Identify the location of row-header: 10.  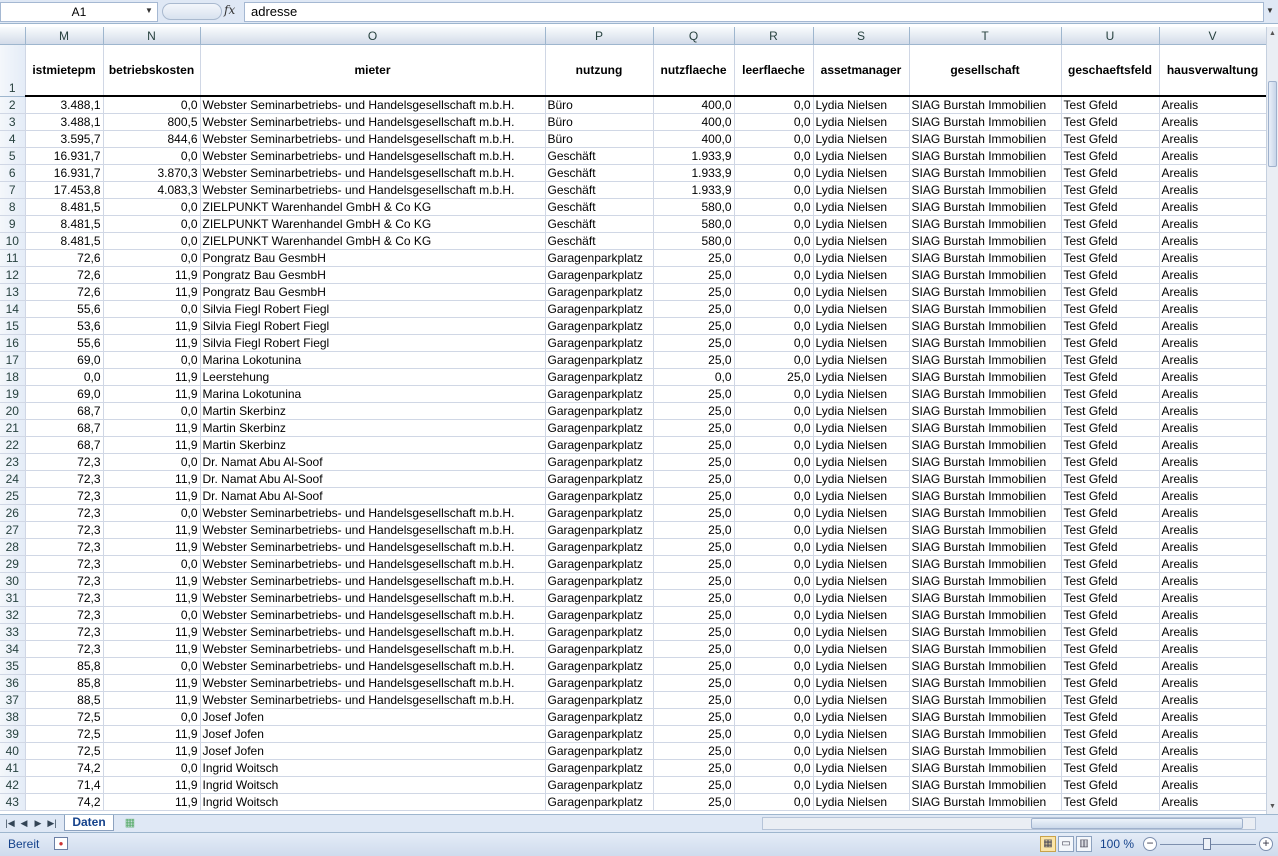
(13, 241).